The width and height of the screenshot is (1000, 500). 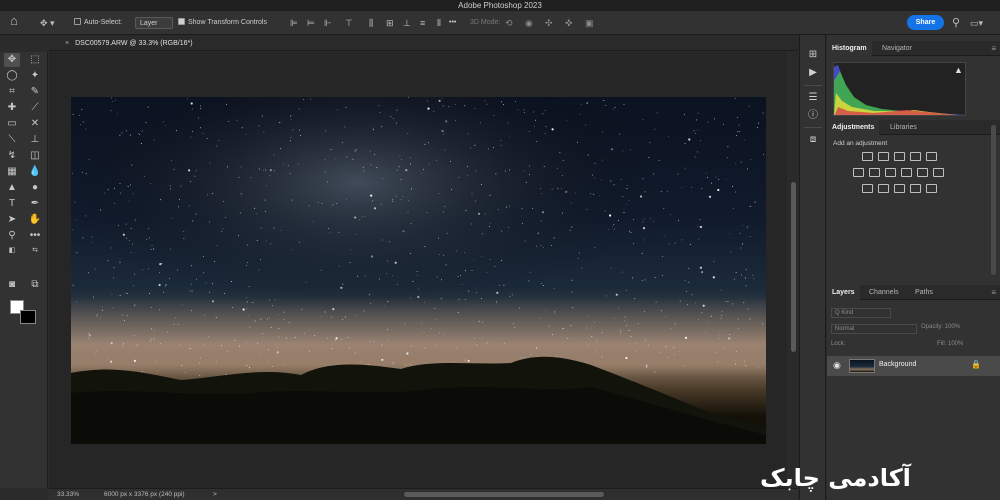 I want to click on panel-scrollbar, so click(x=993, y=267).